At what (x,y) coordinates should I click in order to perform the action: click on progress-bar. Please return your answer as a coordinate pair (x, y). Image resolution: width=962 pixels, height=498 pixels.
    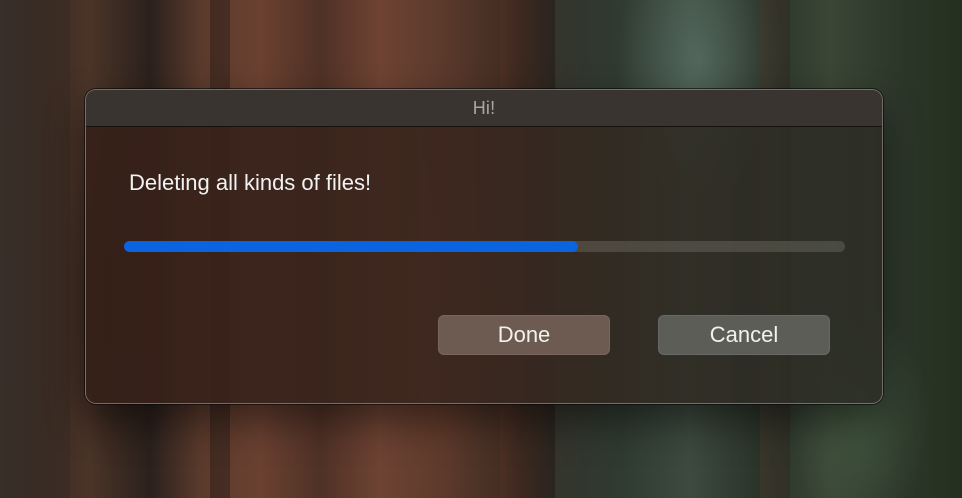
    Looking at the image, I should click on (484, 246).